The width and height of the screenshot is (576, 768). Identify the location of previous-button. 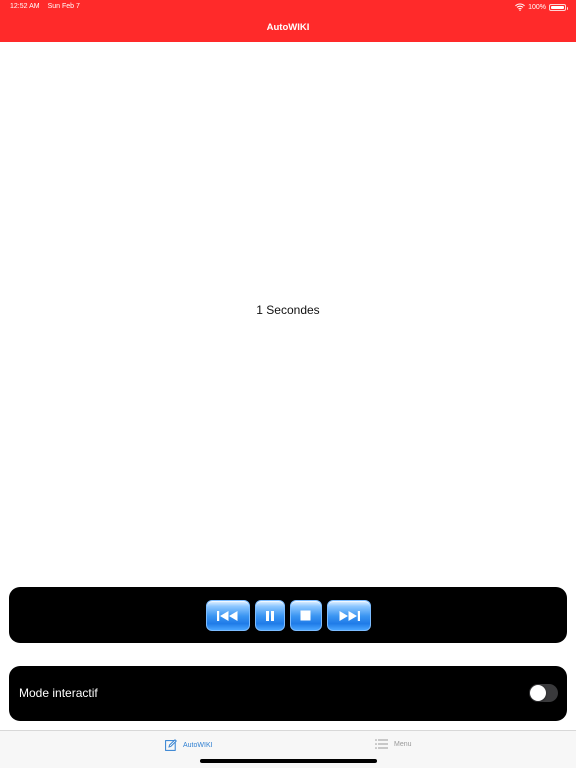
(227, 615).